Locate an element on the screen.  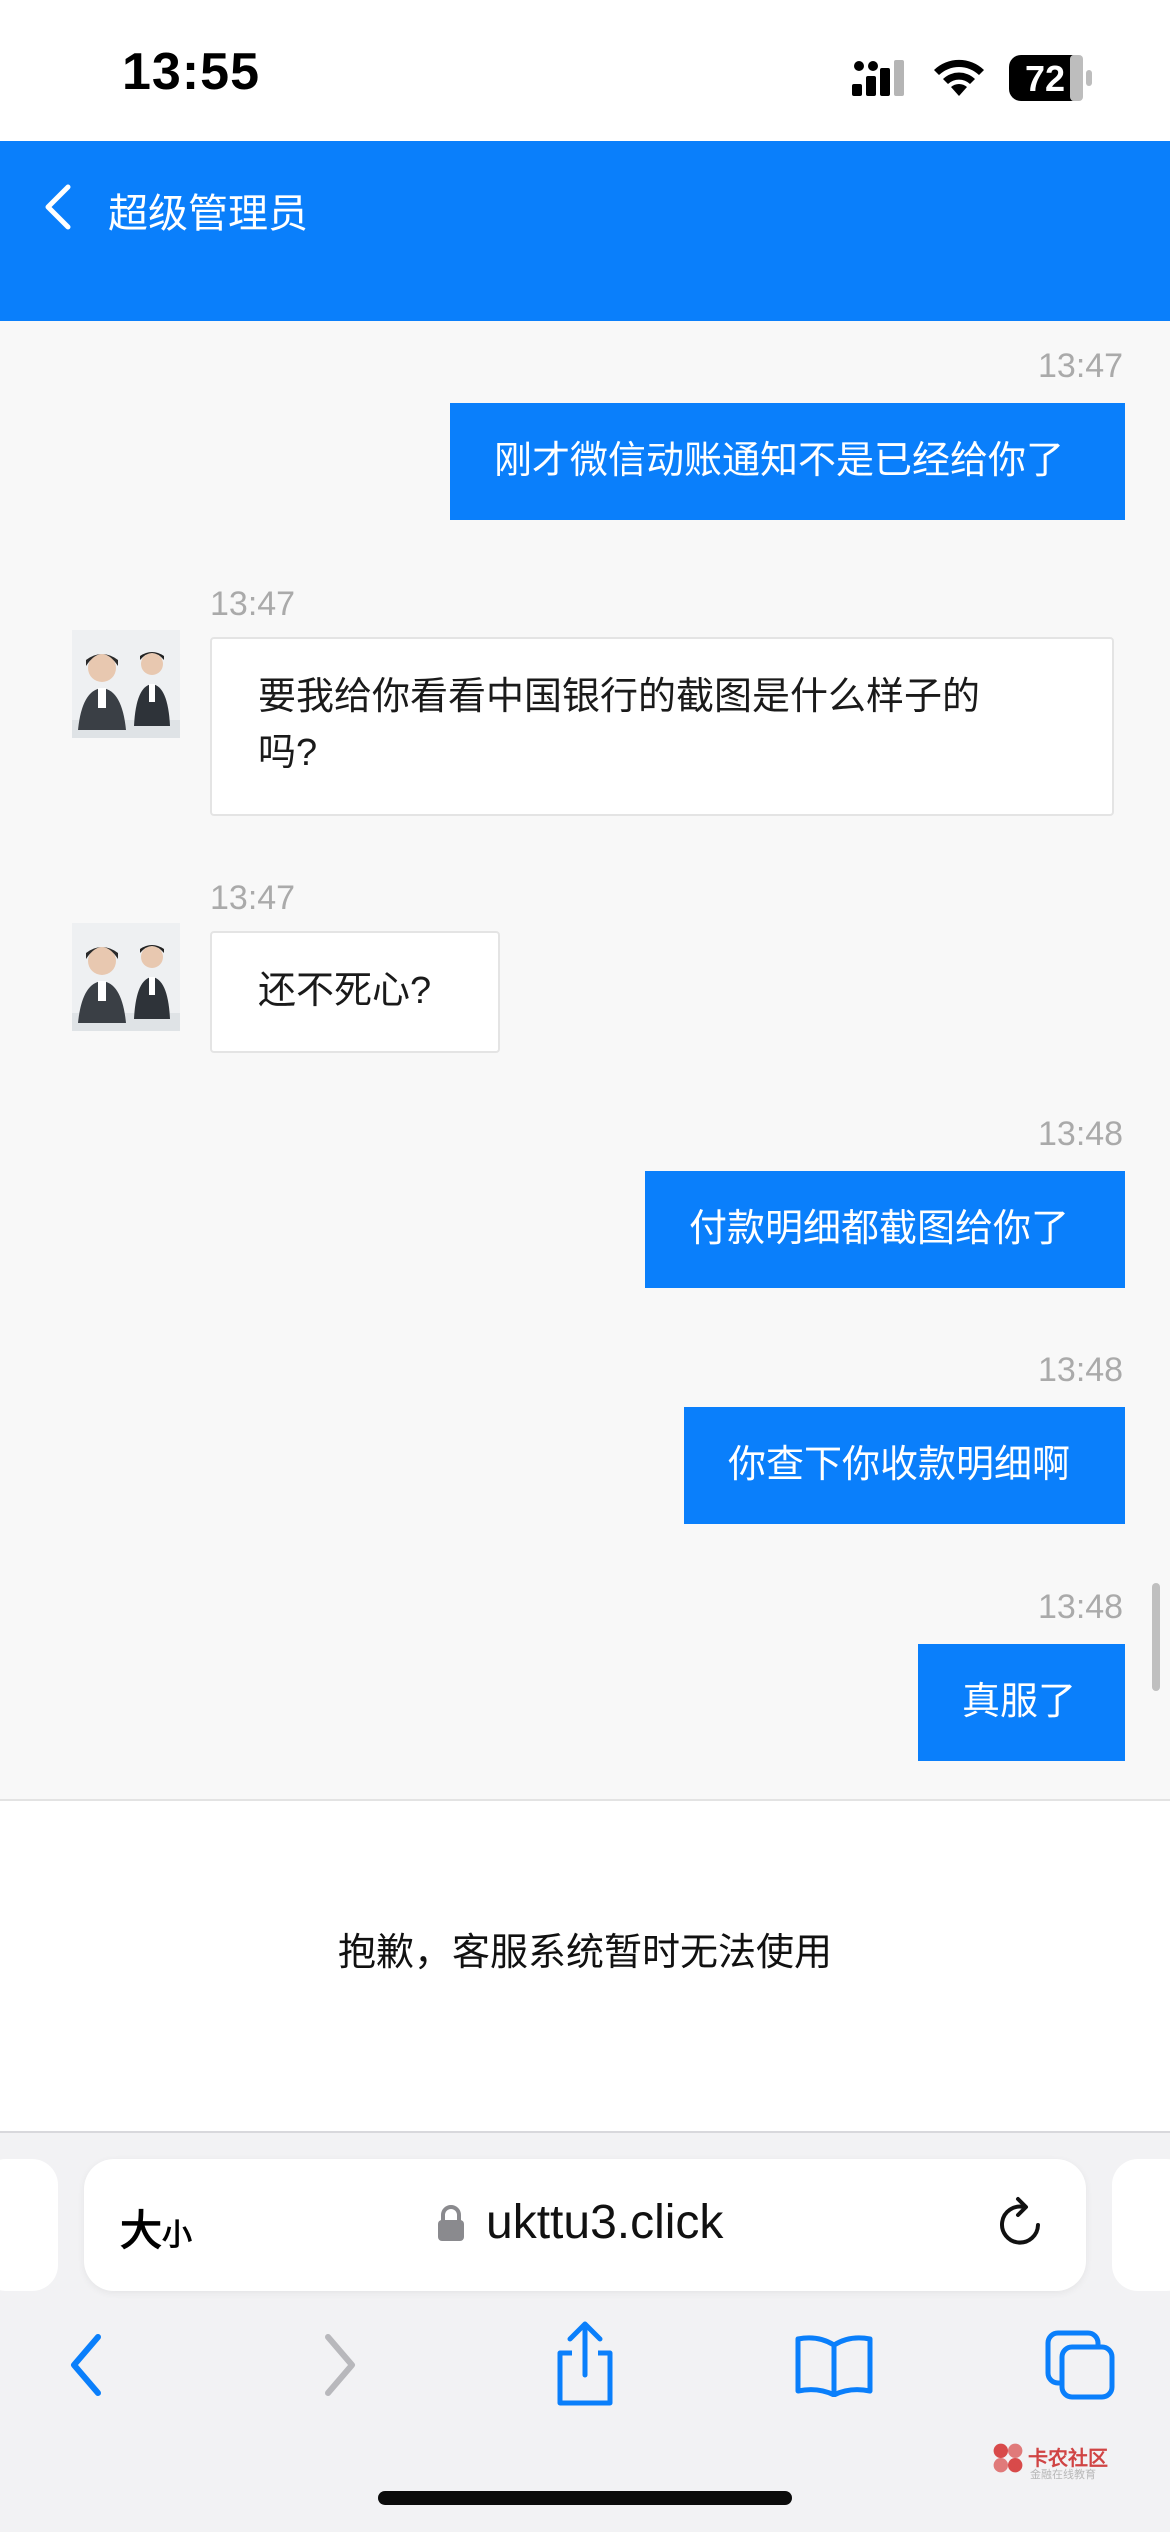
watermark-subtitle: 金融在线教育 is located at coordinates (1063, 2475).